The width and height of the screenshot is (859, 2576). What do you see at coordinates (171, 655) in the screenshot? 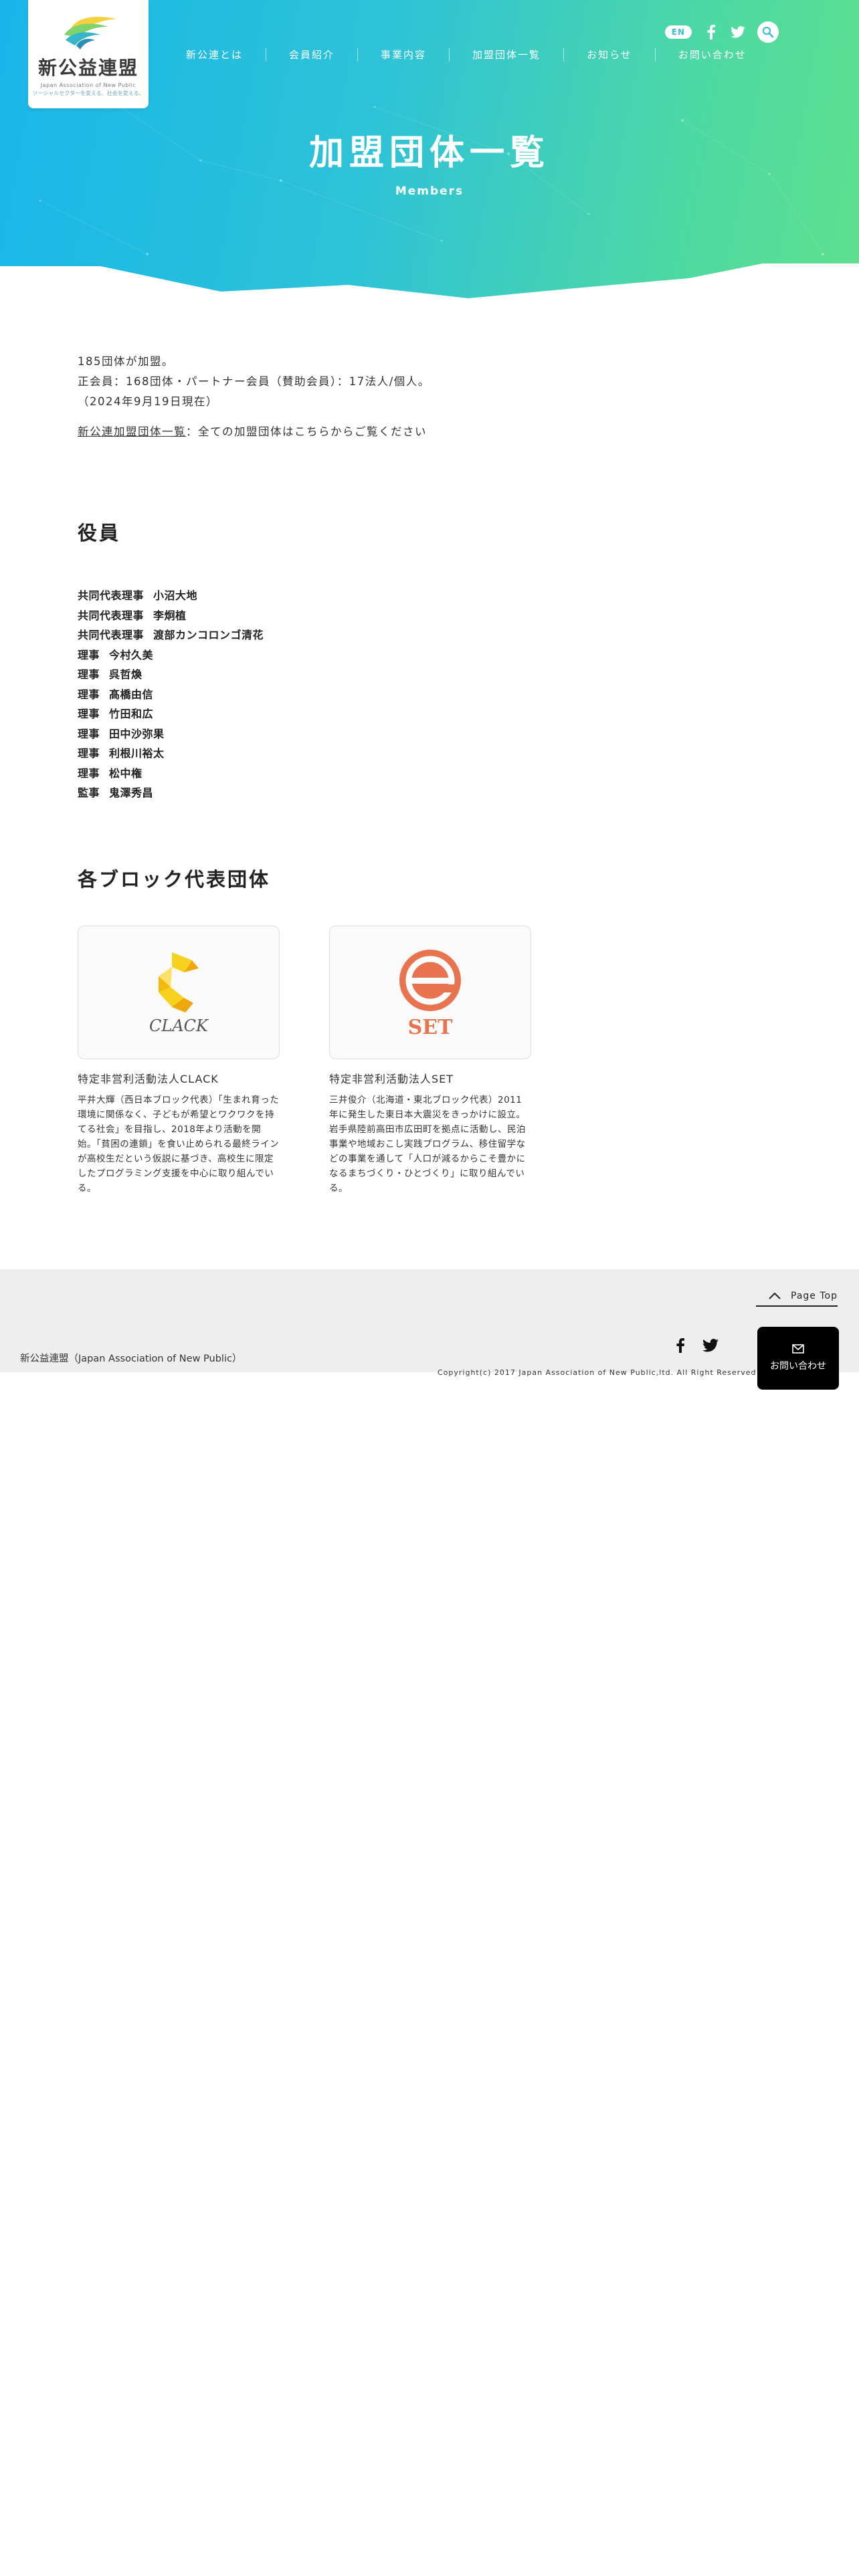
I see `officer-item: 理事 今村久美` at bounding box center [171, 655].